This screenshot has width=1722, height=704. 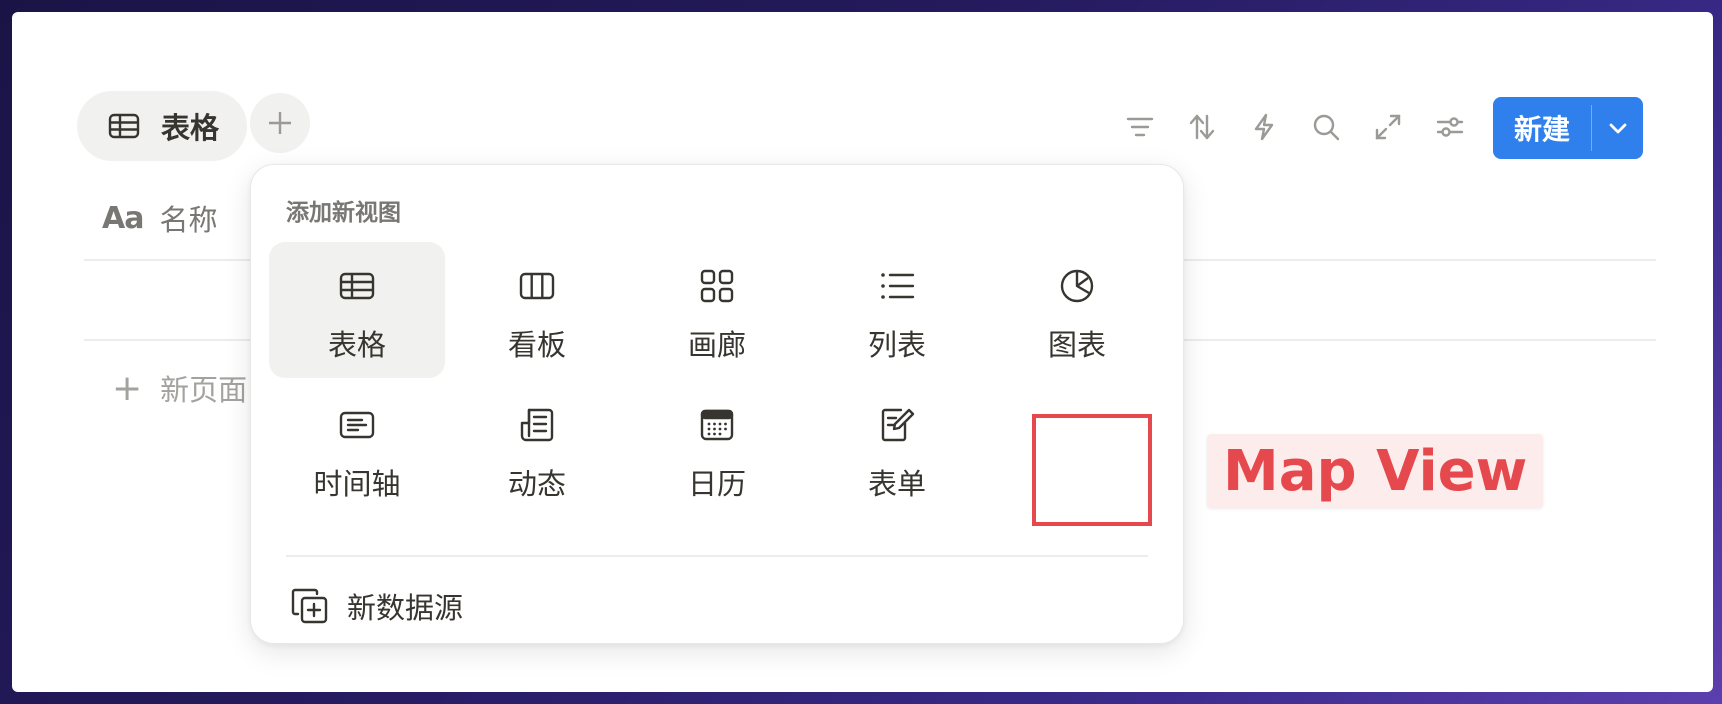 I want to click on highlight-box, so click(x=1092, y=470).